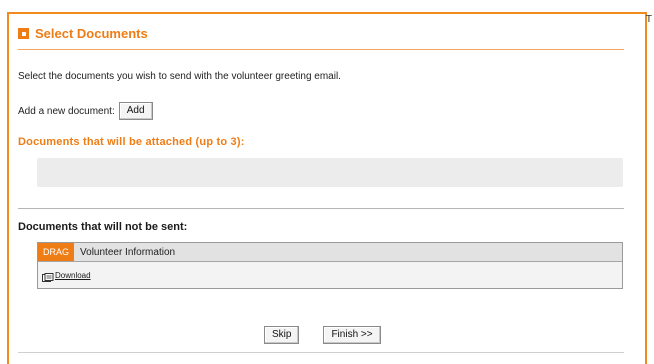 This screenshot has height=364, width=654. What do you see at coordinates (91, 33) in the screenshot?
I see `page-title: Select Documents` at bounding box center [91, 33].